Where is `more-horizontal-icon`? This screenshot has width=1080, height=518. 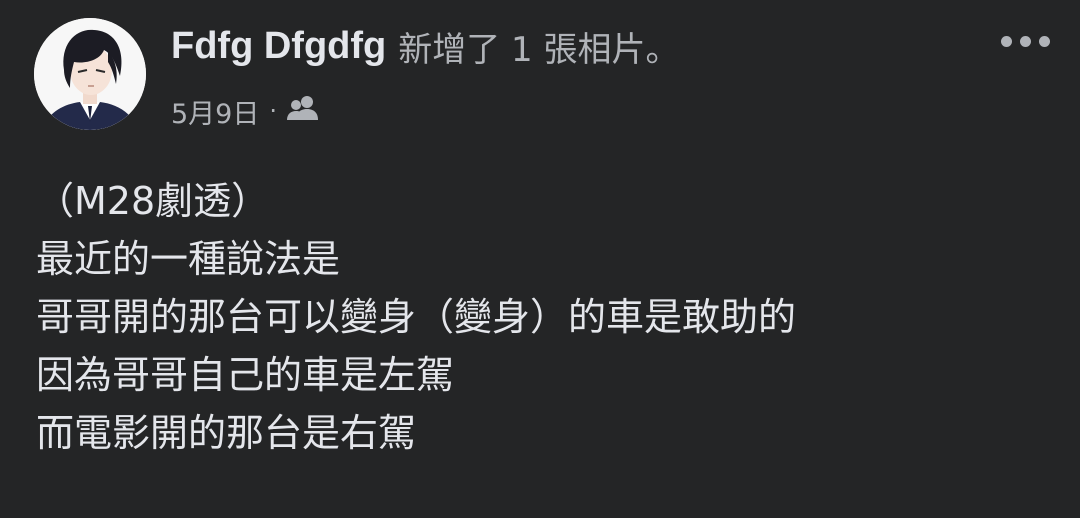
more-horizontal-icon is located at coordinates (1025, 41).